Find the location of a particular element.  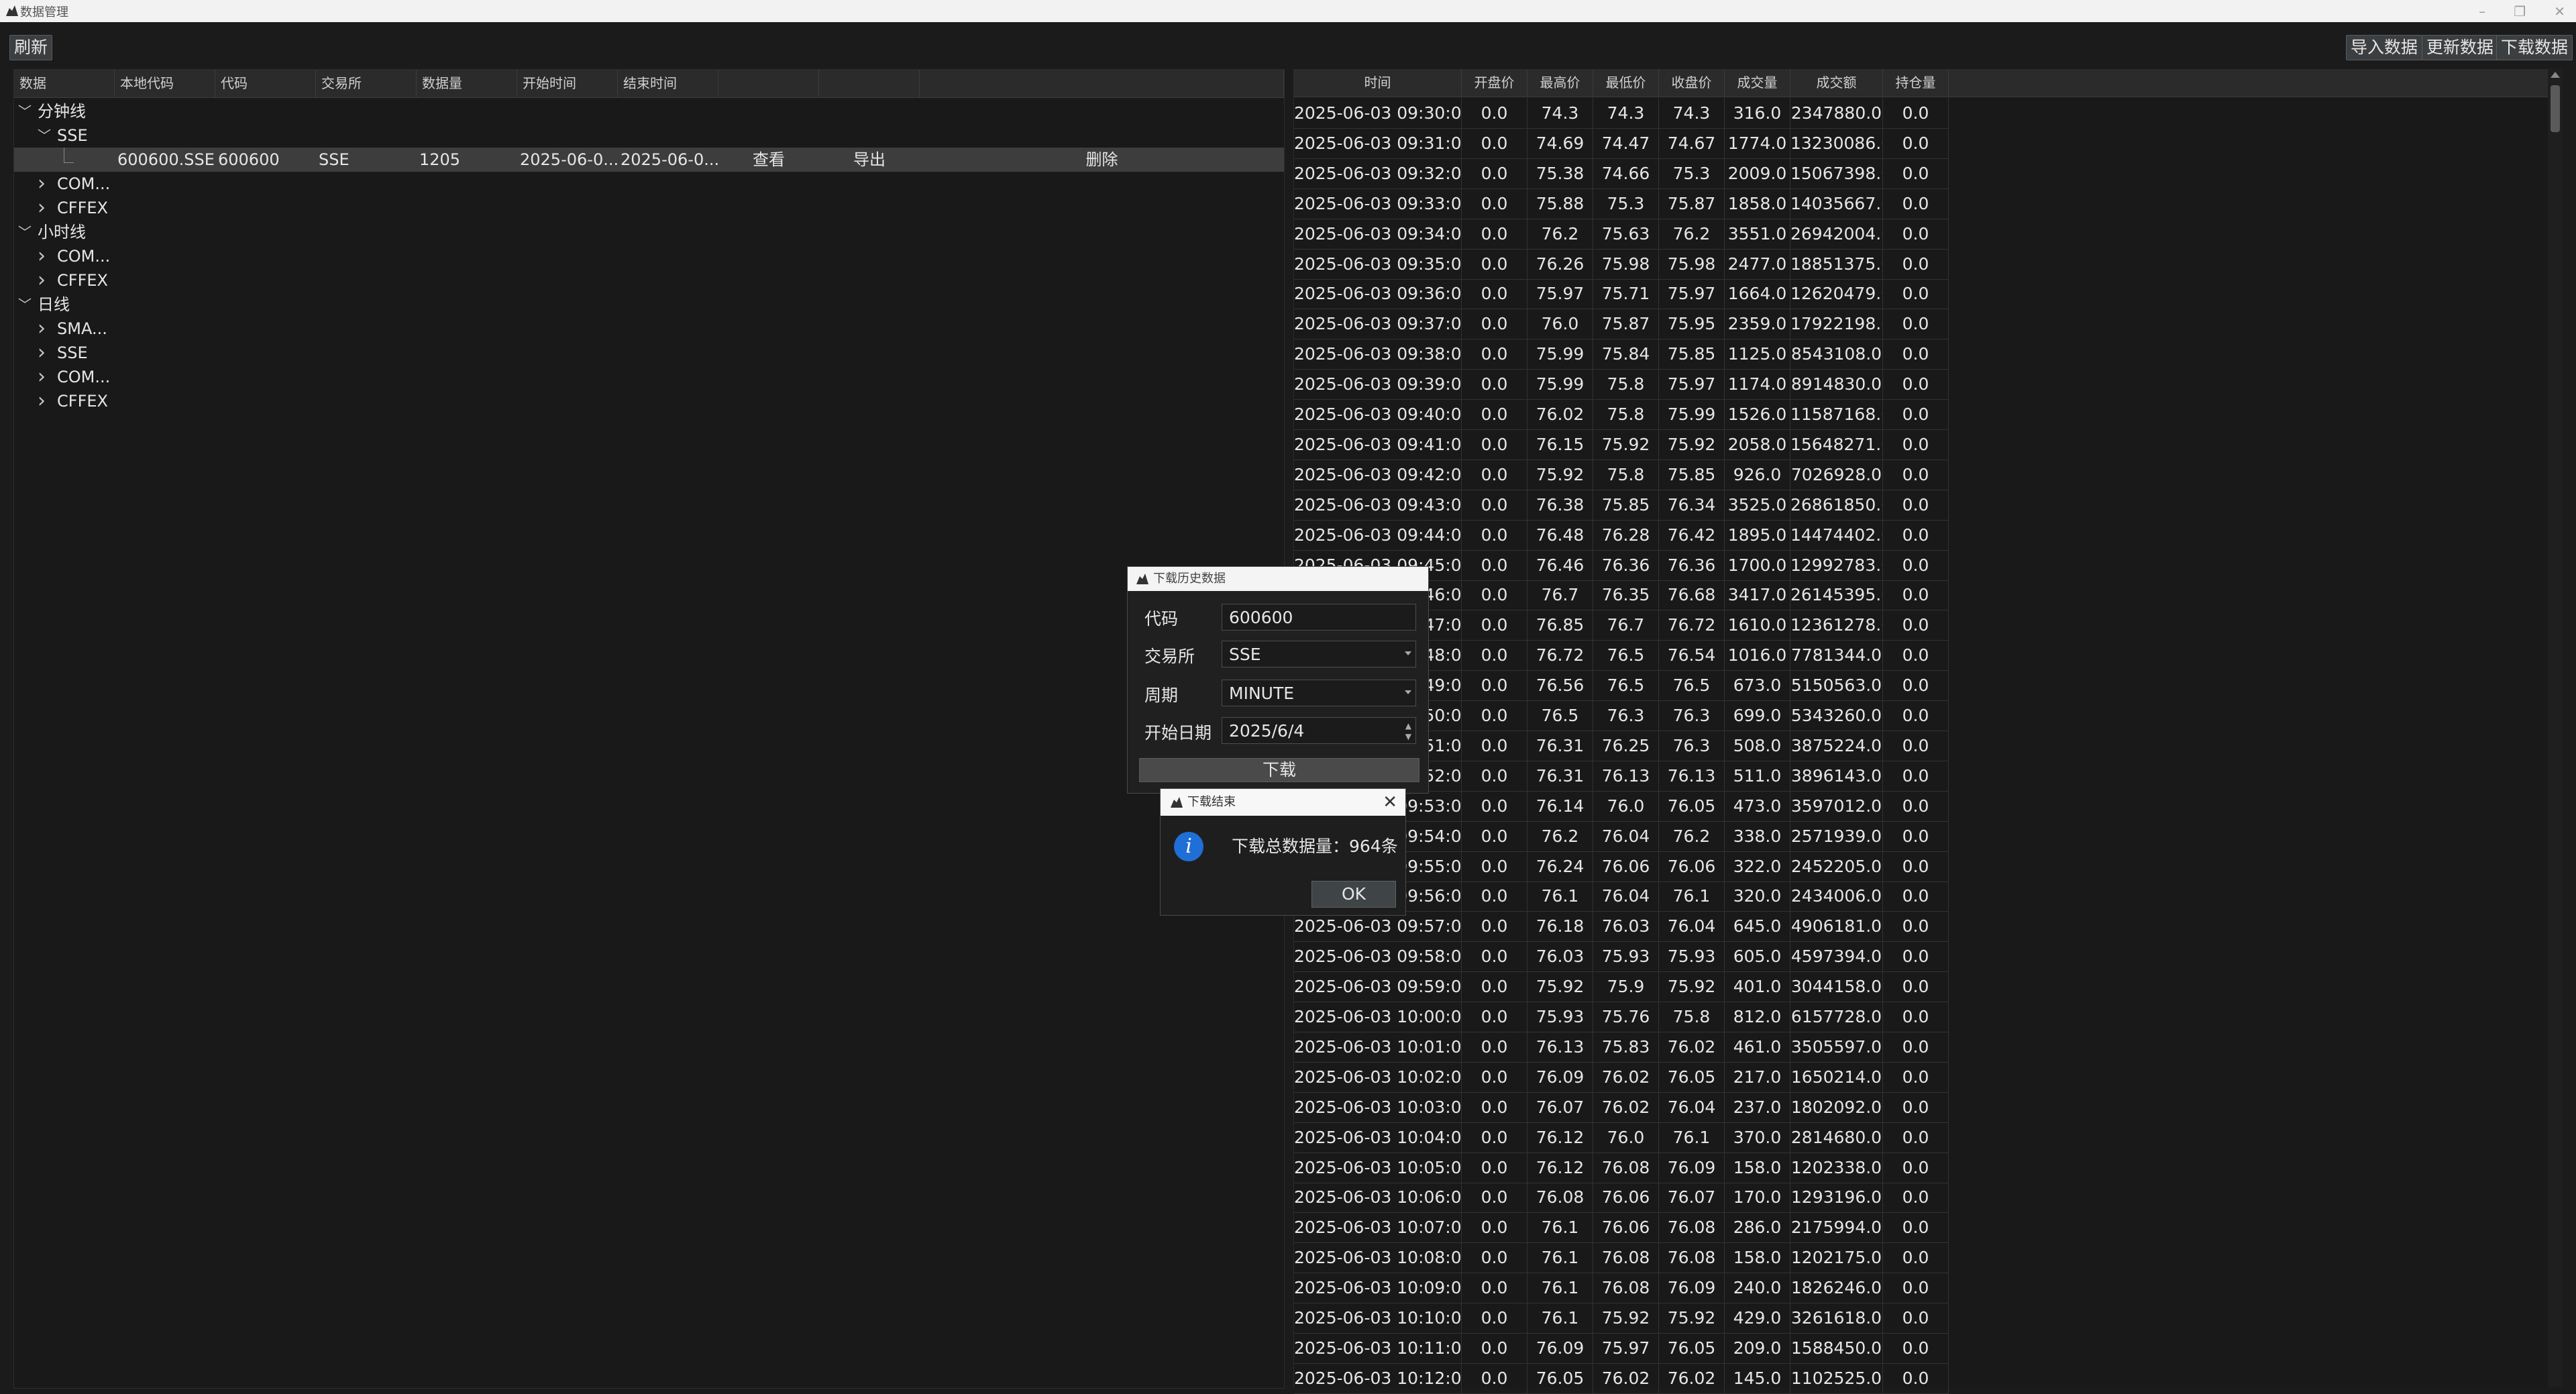

tree-node-row: › SSE is located at coordinates (649, 353).